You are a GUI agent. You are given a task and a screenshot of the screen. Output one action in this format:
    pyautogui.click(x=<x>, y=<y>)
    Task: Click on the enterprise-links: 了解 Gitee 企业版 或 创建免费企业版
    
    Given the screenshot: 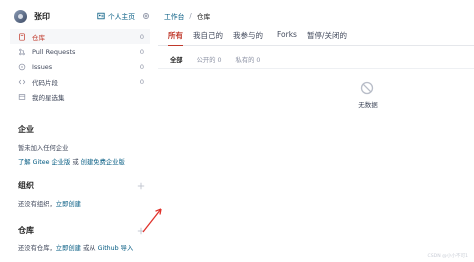 What is the action you would take?
    pyautogui.click(x=71, y=161)
    